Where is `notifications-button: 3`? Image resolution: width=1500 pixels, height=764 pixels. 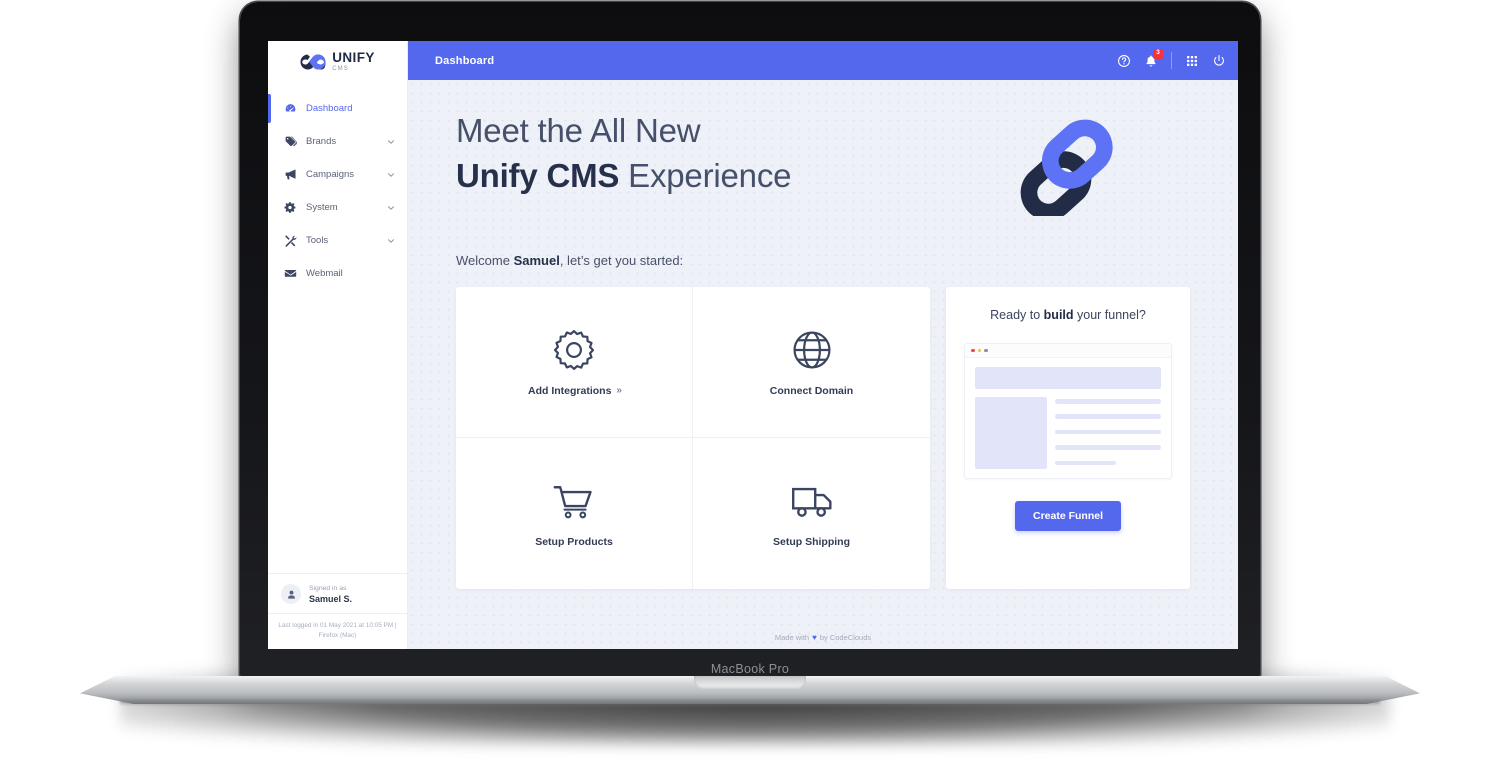 notifications-button: 3 is located at coordinates (1153, 58).